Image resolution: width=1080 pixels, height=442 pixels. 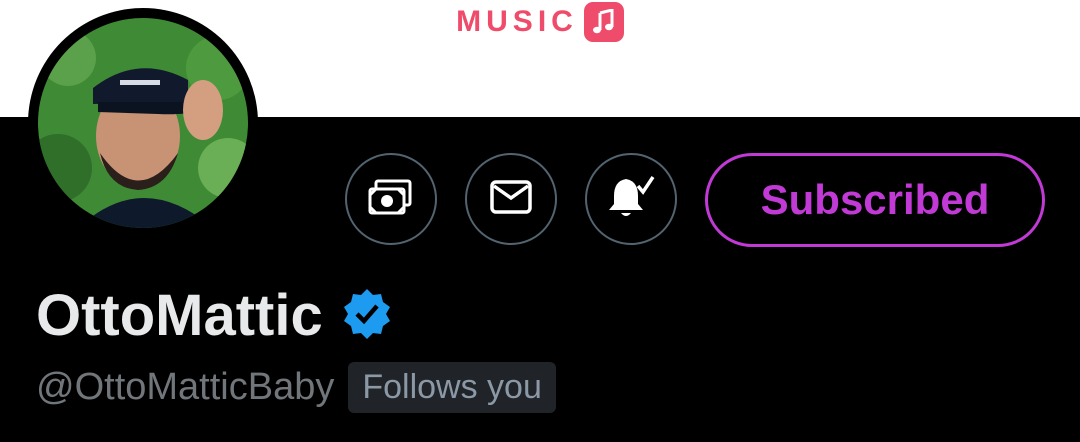 I want to click on verified-badge-icon, so click(x=367, y=315).